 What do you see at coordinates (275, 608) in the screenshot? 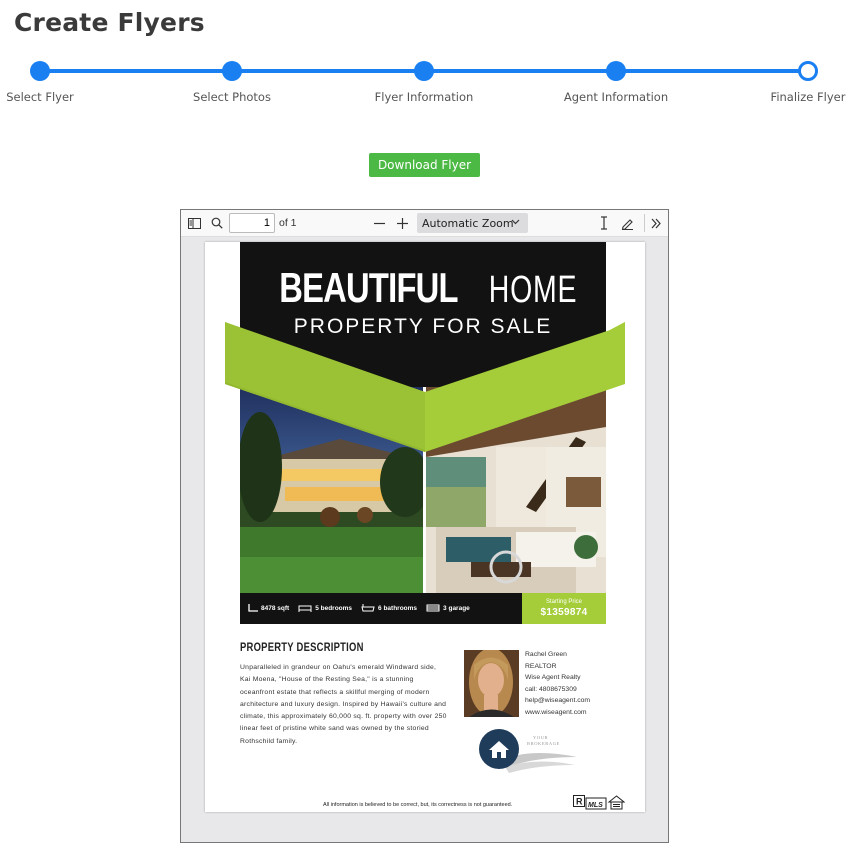
I see `feature-text: 8478 sqft` at bounding box center [275, 608].